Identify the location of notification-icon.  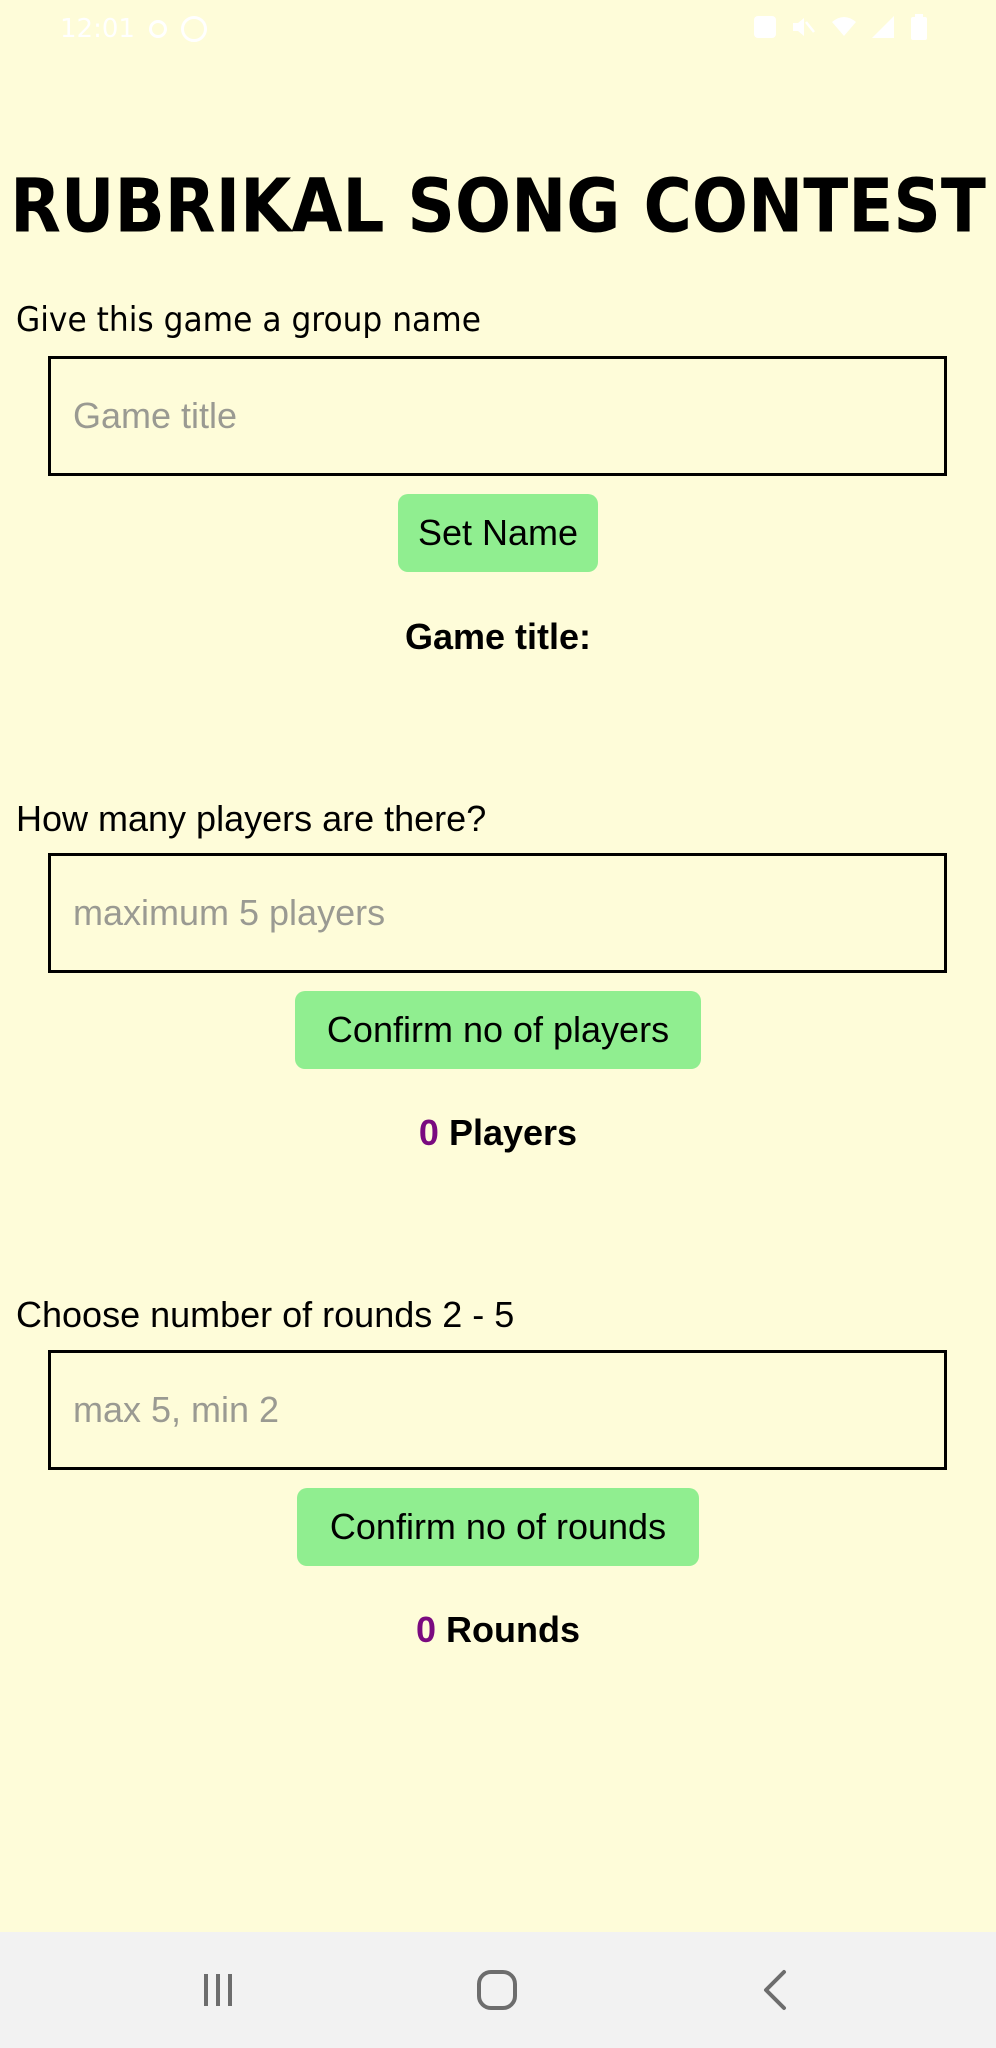
(193, 29).